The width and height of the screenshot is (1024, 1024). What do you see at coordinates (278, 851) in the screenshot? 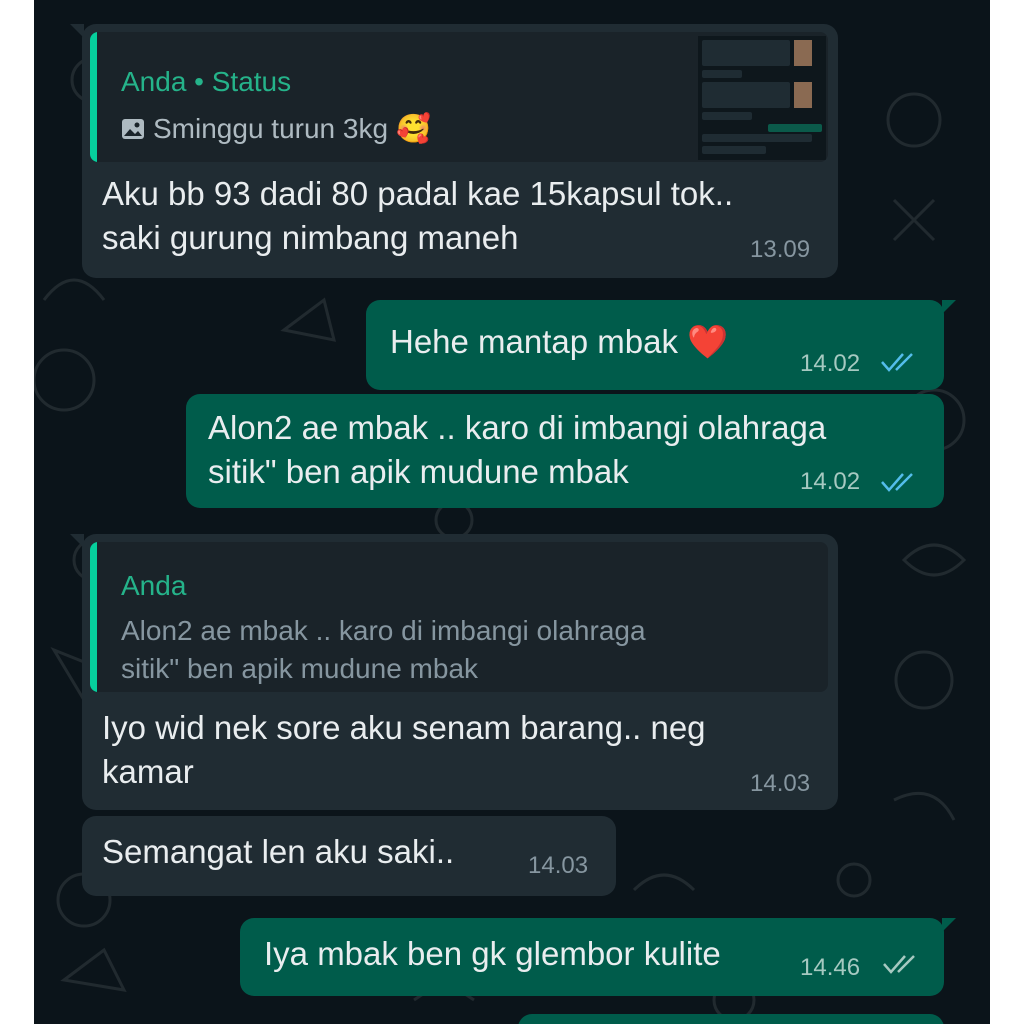
I see `message-text: Semangat len aku saki..` at bounding box center [278, 851].